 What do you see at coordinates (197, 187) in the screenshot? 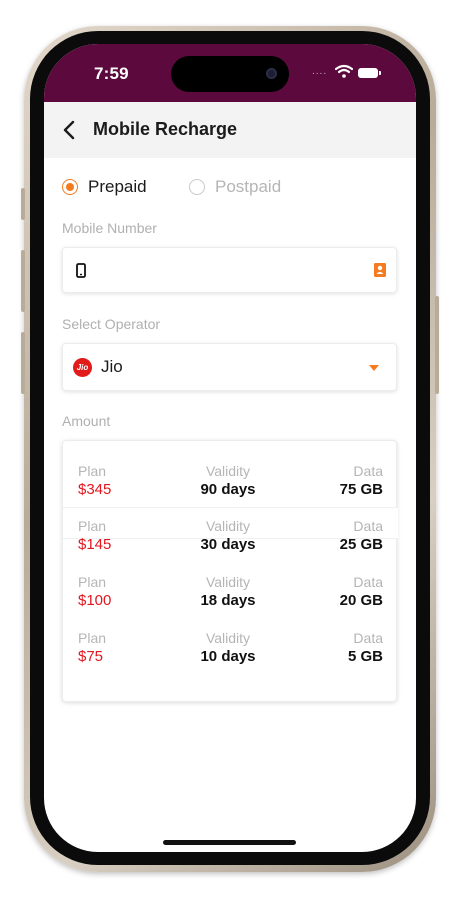
I see `radio-unselected-icon` at bounding box center [197, 187].